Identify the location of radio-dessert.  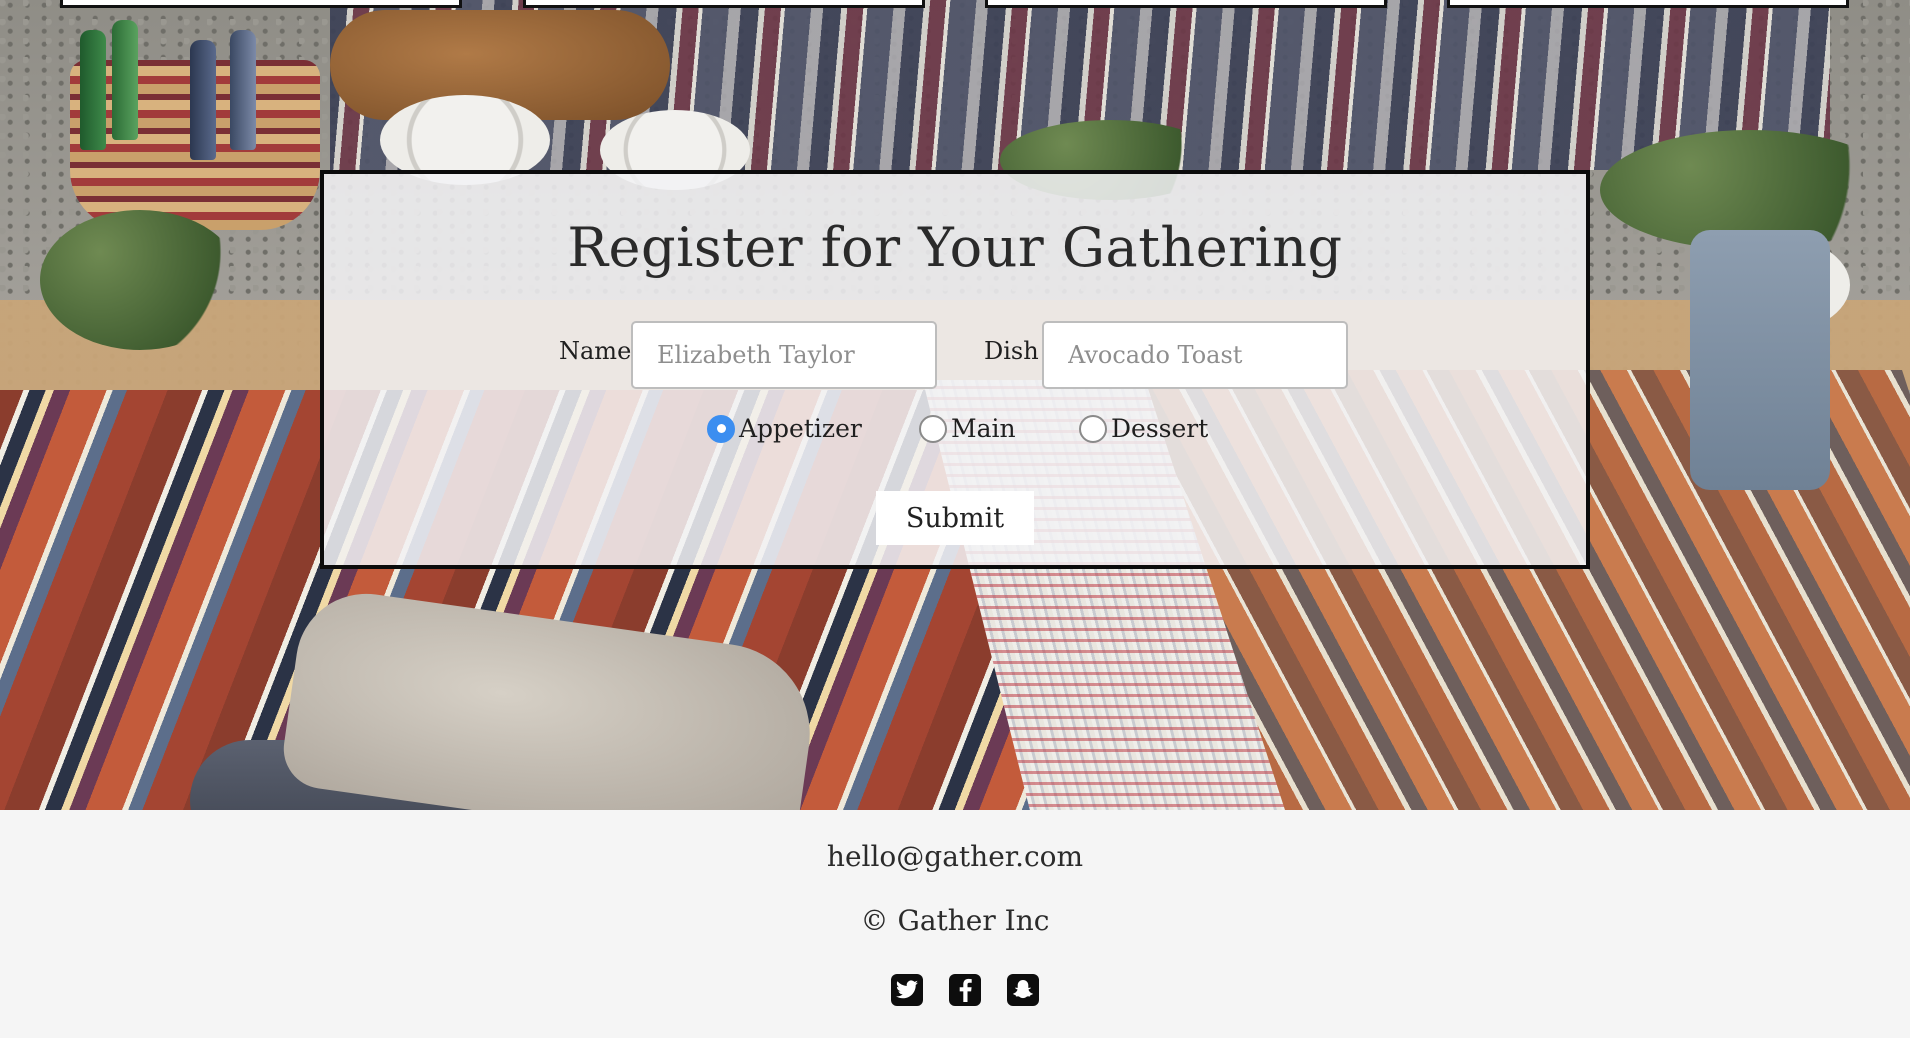
(1093, 428).